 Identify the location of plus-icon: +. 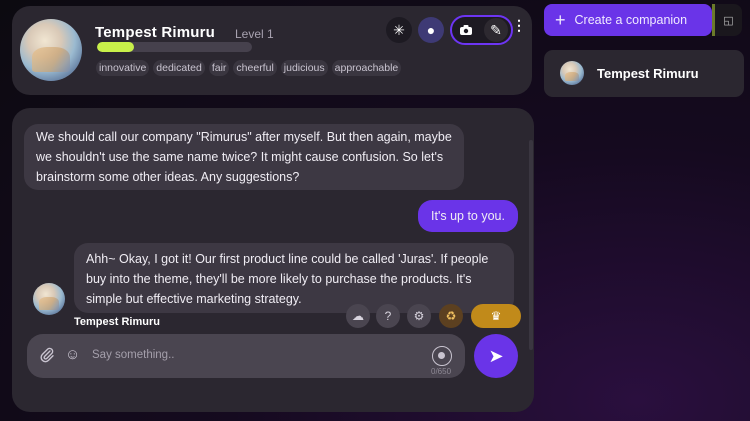
(560, 20).